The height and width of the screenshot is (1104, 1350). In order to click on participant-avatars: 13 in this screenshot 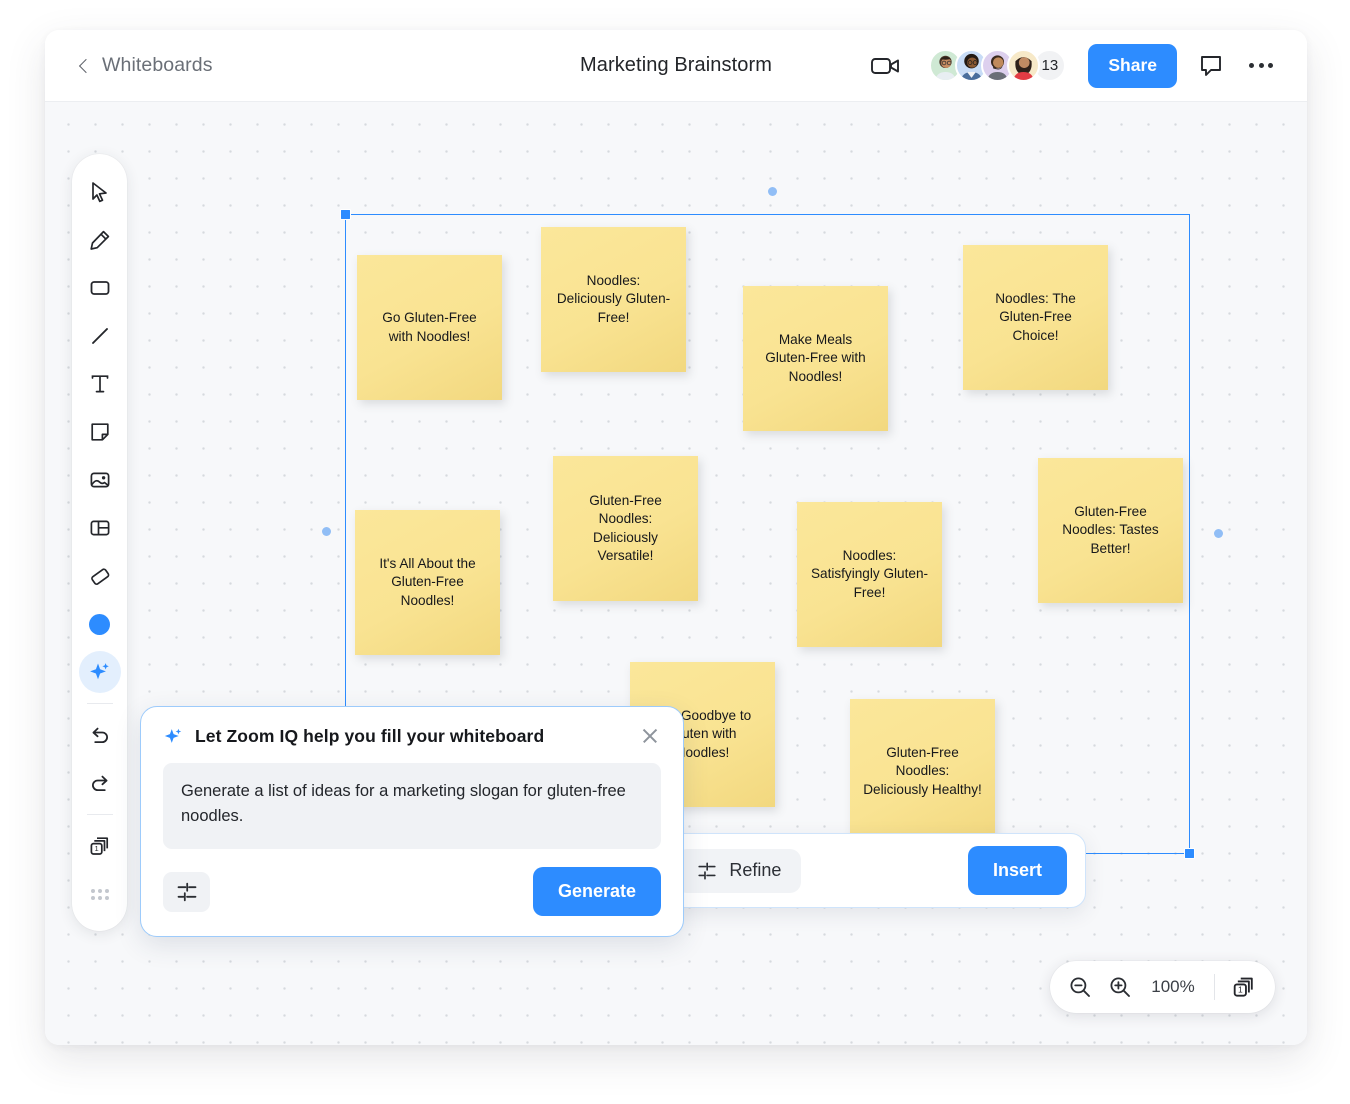, I will do `click(998, 65)`.